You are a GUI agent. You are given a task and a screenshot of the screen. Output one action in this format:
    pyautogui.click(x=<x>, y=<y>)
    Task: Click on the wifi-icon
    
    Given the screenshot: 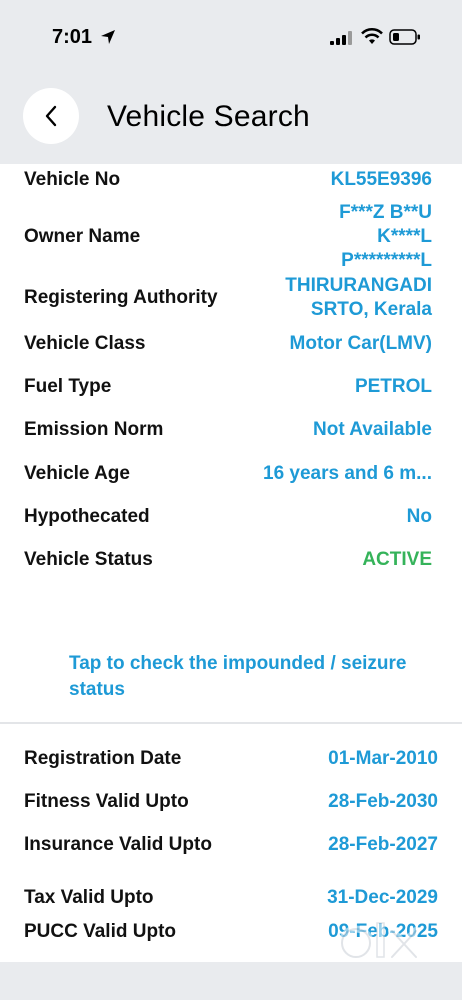 What is the action you would take?
    pyautogui.click(x=372, y=36)
    